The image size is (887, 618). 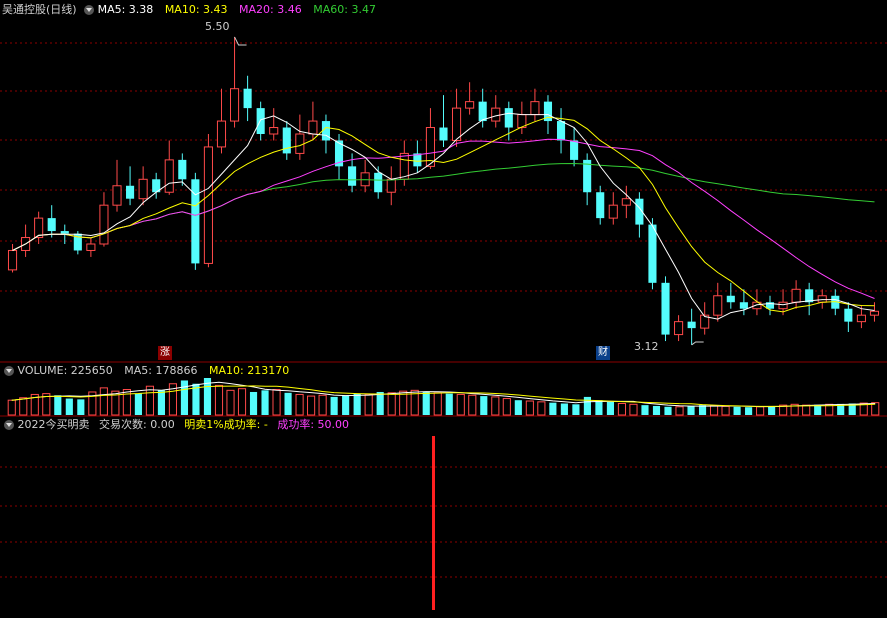 What do you see at coordinates (53, 424) in the screenshot?
I see `indicator-title: 2022今买明卖` at bounding box center [53, 424].